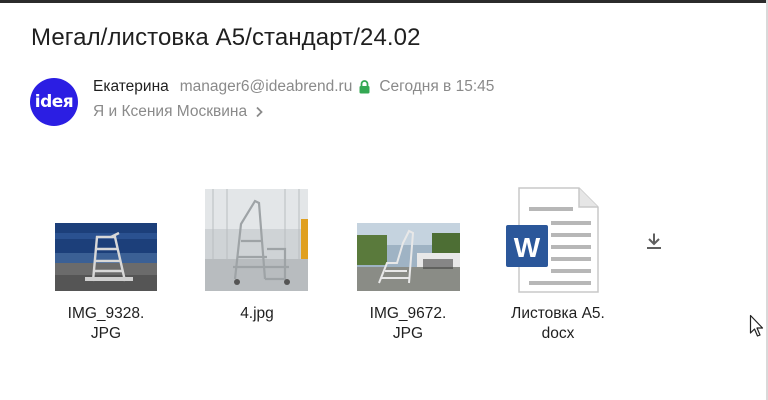  I want to click on sender-avatar: ideя, so click(54, 102).